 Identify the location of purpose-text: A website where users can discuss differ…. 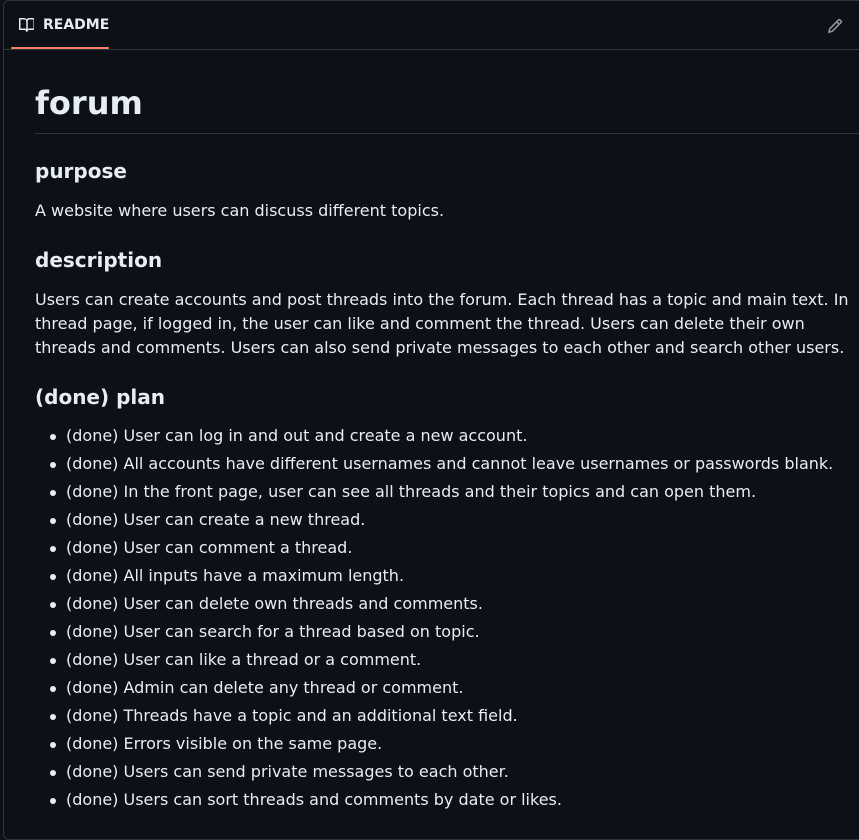
(240, 210).